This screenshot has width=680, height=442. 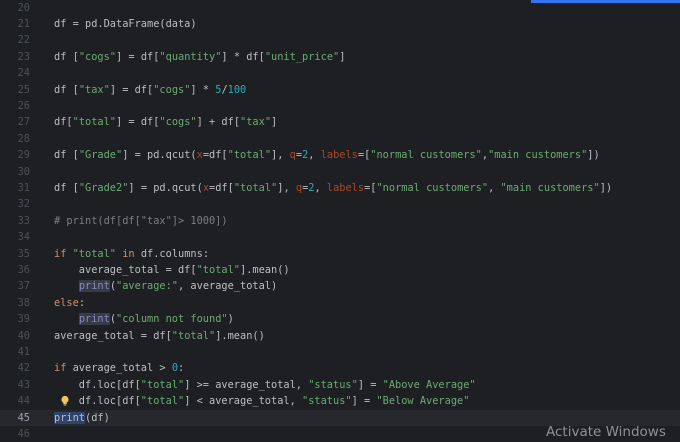 What do you see at coordinates (246, 384) in the screenshot?
I see `code-token: ] >= average_total,` at bounding box center [246, 384].